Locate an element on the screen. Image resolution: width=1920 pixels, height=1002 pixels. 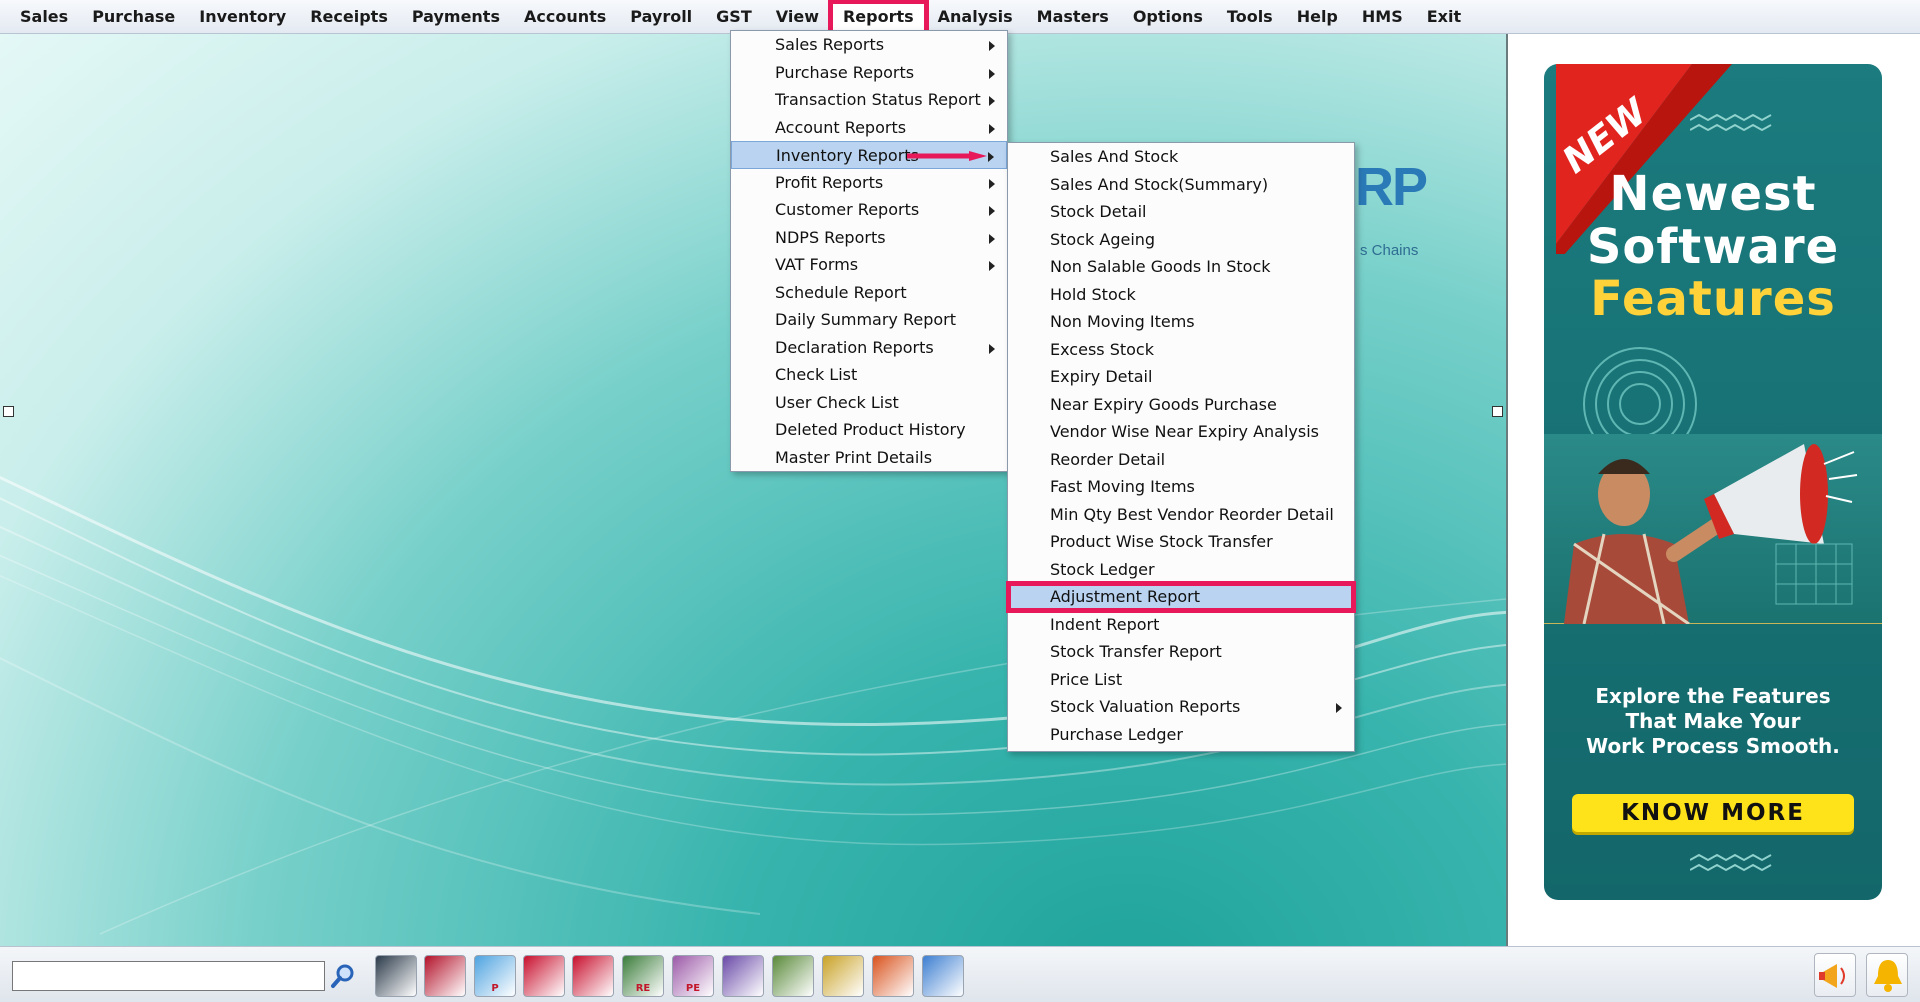
toolbar-icon-label: RE is located at coordinates (643, 988).